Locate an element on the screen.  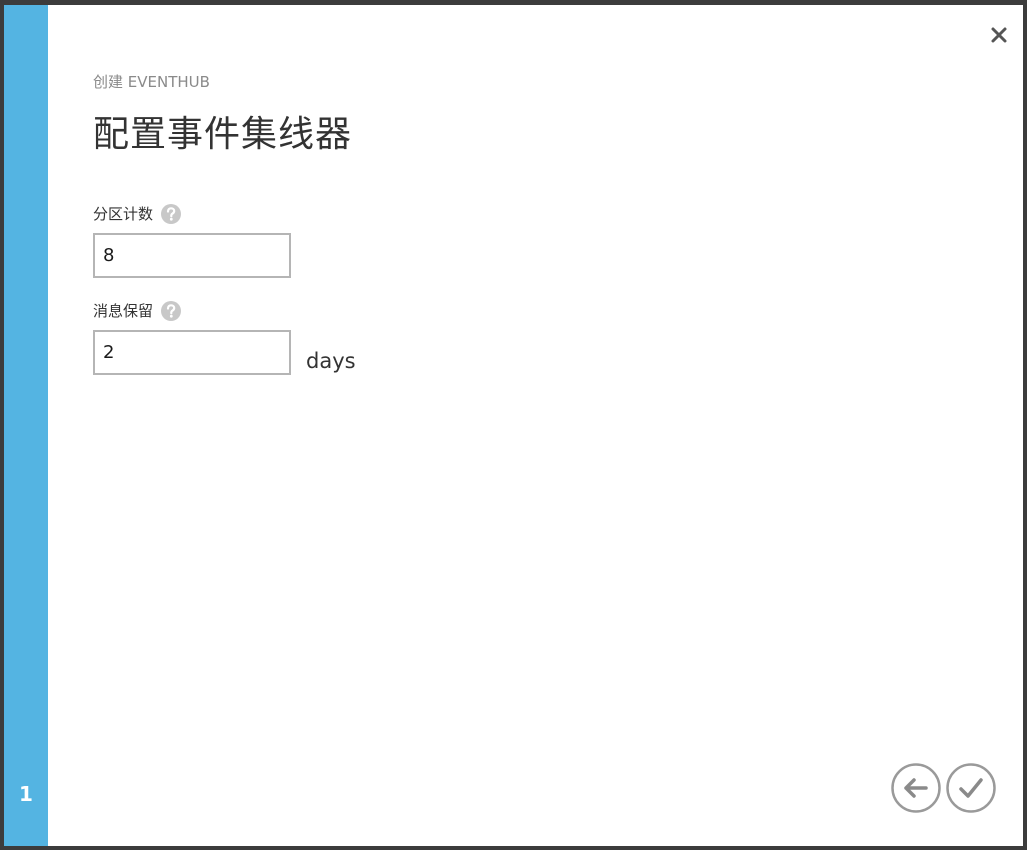
partition-count-label: 分区计数 is located at coordinates (123, 214).